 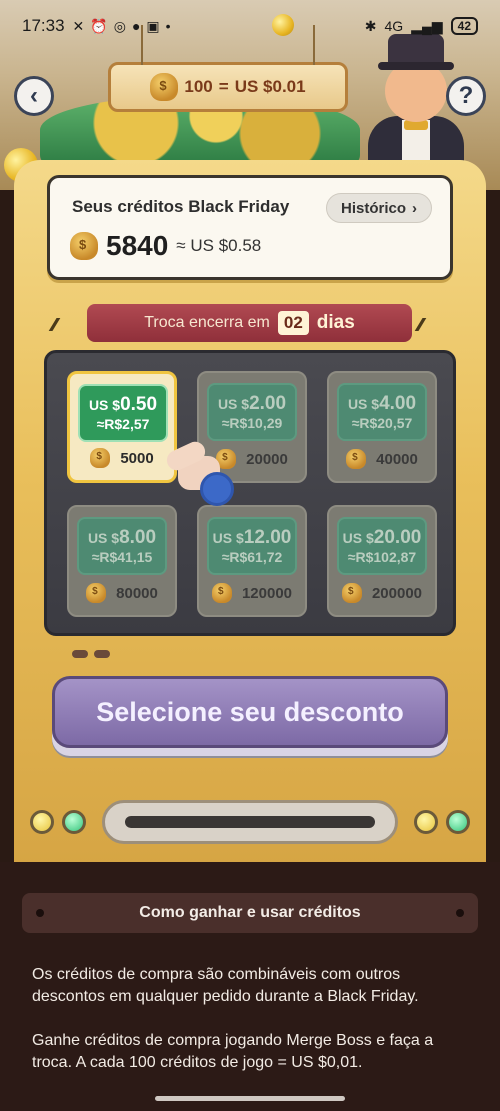 What do you see at coordinates (228, 68) in the screenshot?
I see `exchange-rate-sign: 100 = US $0.01` at bounding box center [228, 68].